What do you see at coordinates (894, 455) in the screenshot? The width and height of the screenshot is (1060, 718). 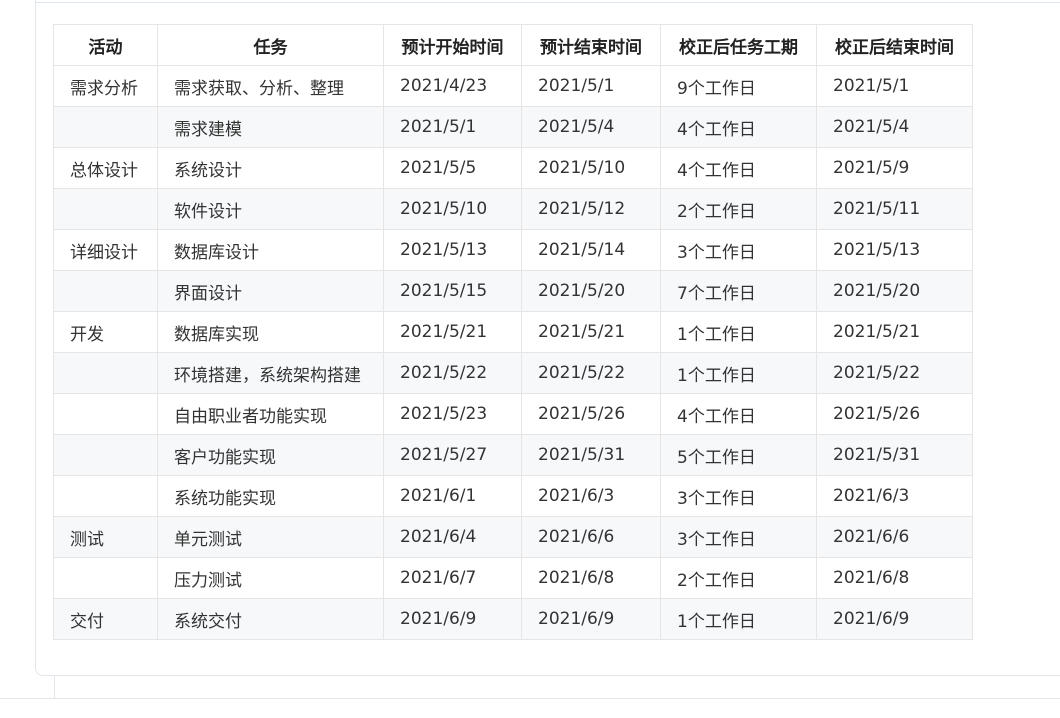 I see `cell-corrected-end: 2021/5/31` at bounding box center [894, 455].